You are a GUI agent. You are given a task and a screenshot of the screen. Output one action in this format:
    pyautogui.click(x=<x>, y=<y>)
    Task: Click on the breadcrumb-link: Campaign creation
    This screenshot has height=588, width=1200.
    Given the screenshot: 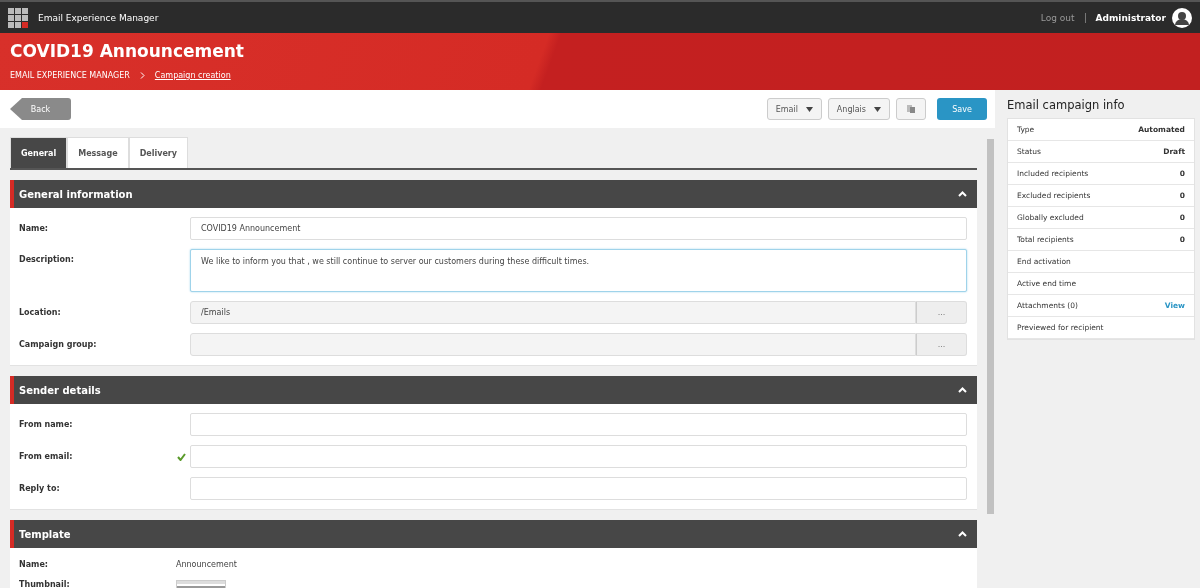 What is the action you would take?
    pyautogui.click(x=192, y=75)
    